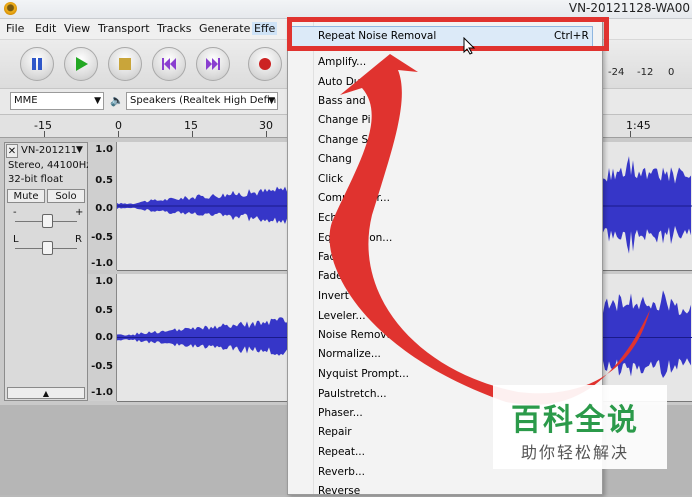  I want to click on menu-item-fade-in: Fade In, so click(337, 257).